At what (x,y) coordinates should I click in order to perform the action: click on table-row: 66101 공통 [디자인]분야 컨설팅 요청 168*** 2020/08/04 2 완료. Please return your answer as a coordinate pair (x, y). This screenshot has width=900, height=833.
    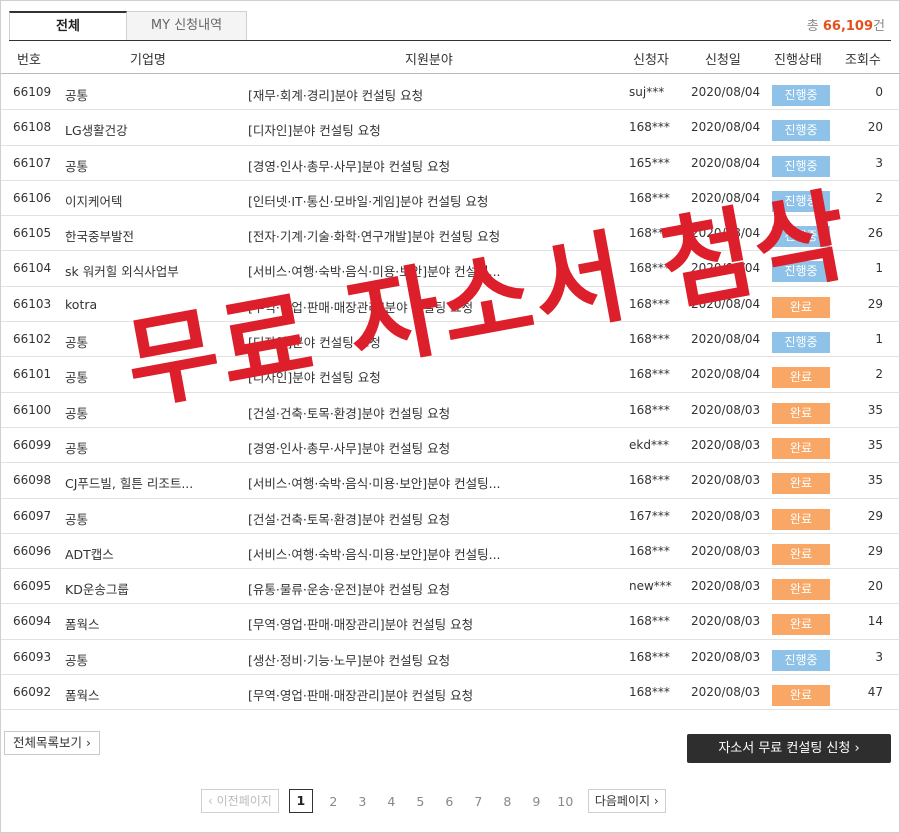
    Looking at the image, I should click on (450, 375).